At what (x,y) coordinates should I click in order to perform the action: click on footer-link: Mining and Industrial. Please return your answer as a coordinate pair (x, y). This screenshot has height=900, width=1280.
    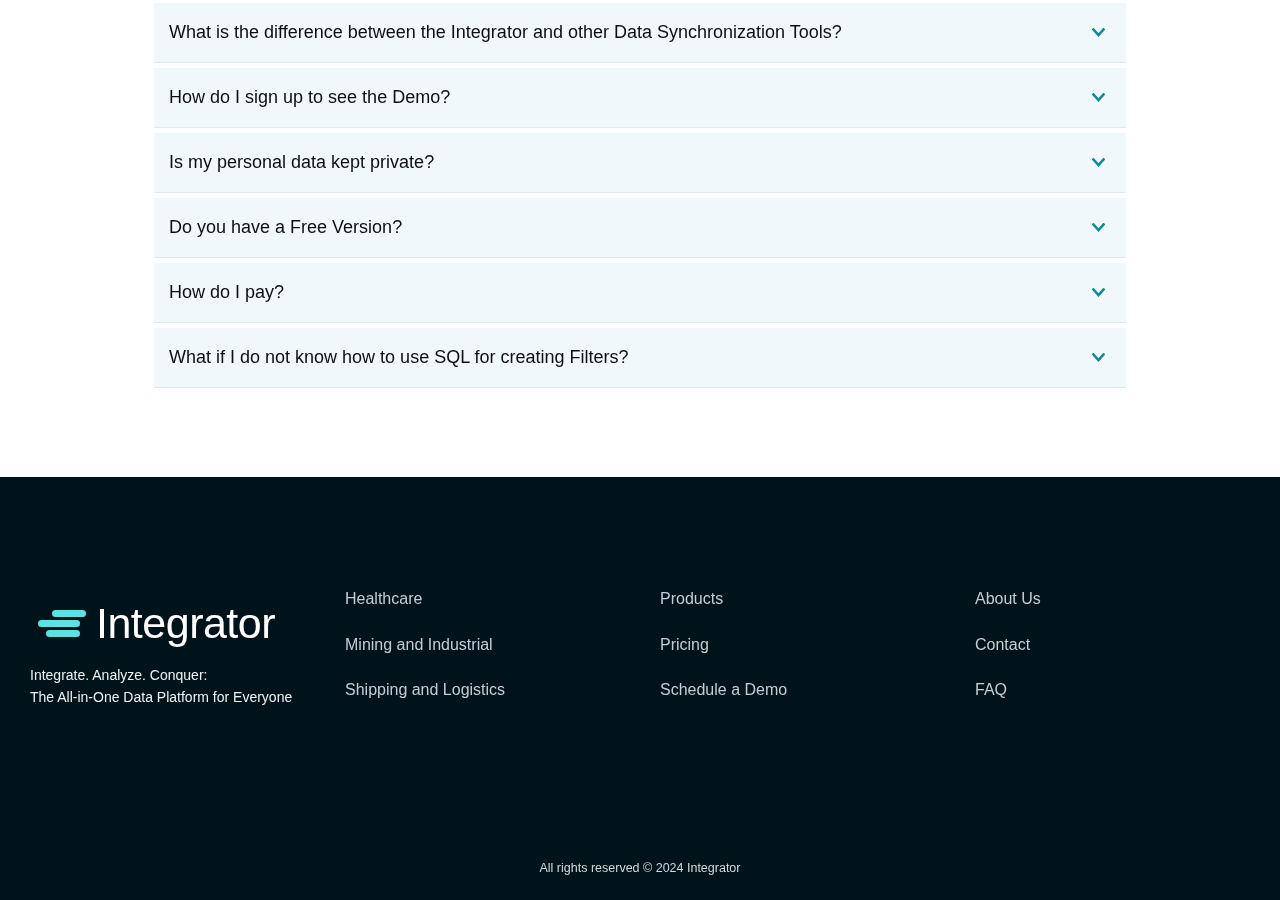
    Looking at the image, I should click on (419, 644).